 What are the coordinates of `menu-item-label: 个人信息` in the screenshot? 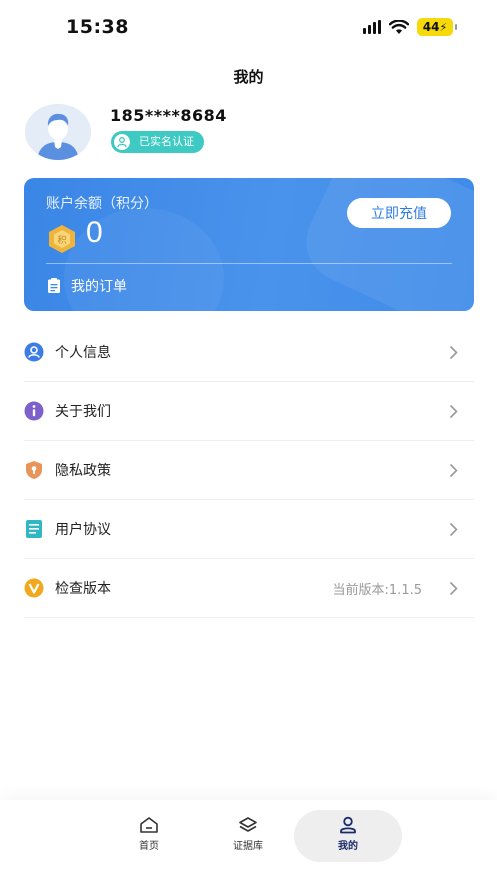 It's located at (83, 353).